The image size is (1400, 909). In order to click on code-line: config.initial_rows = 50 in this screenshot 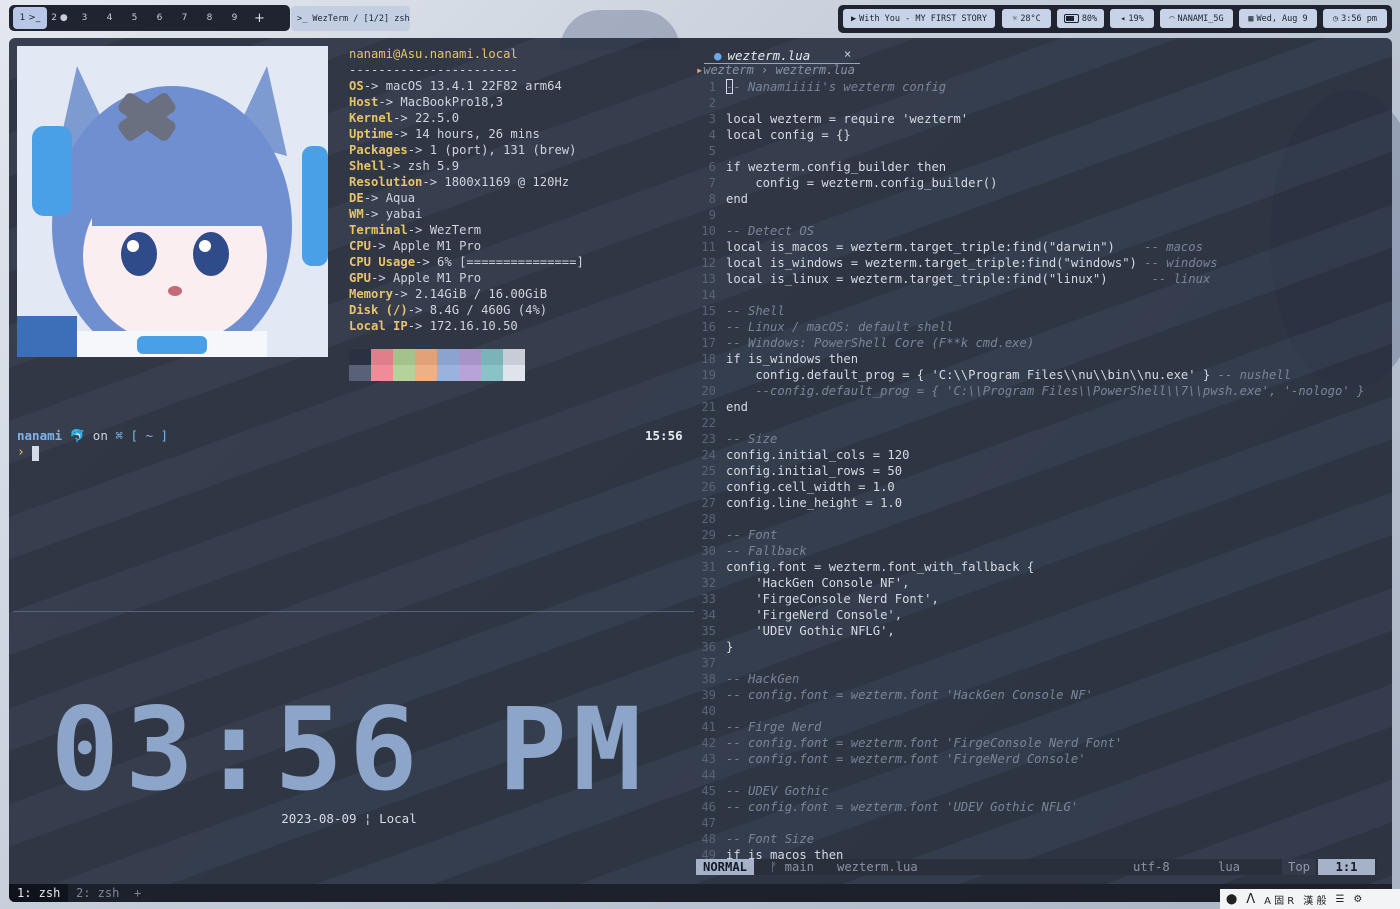, I will do `click(814, 471)`.